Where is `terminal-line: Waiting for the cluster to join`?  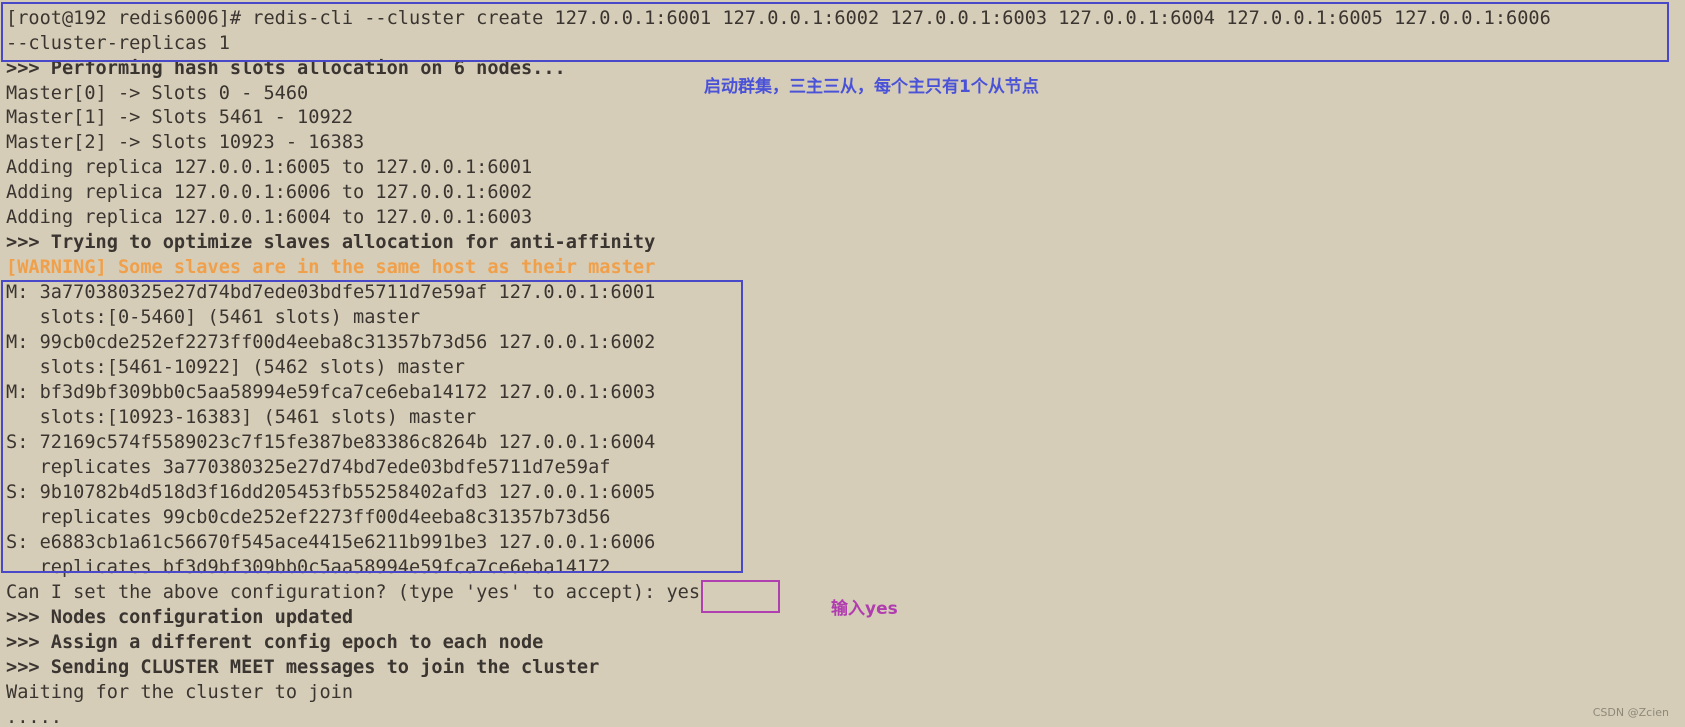
terminal-line: Waiting for the cluster to join is located at coordinates (180, 692).